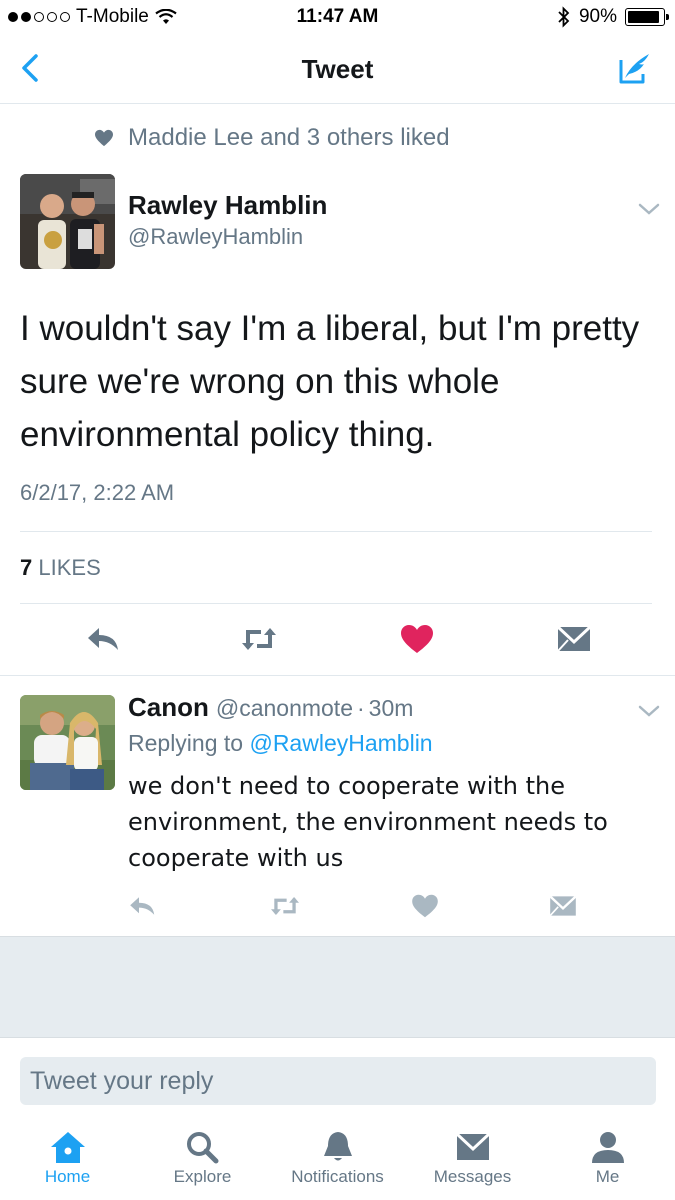 The image size is (675, 1200). I want to click on reply-author-handle: @canonmote, so click(284, 708).